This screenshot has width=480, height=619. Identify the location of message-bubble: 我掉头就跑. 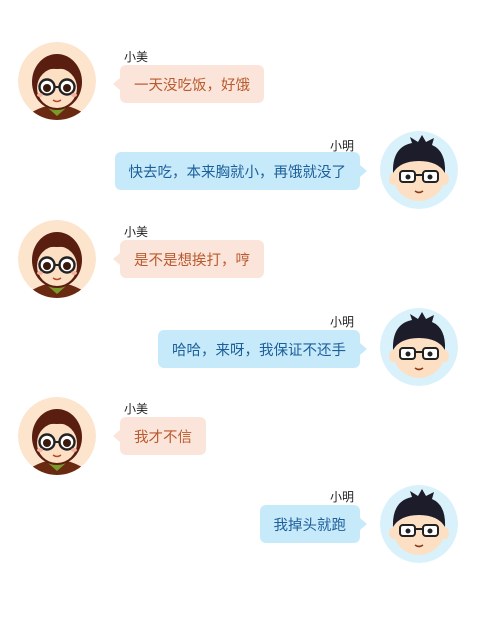
(313, 524).